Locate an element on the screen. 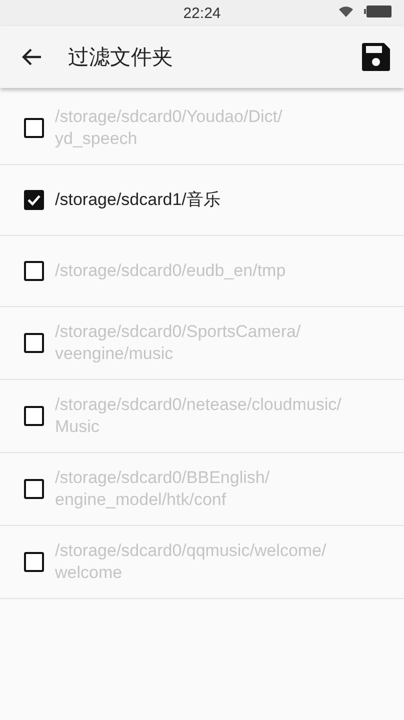 Image resolution: width=404 pixels, height=720 pixels. clock: 22:24 is located at coordinates (202, 13).